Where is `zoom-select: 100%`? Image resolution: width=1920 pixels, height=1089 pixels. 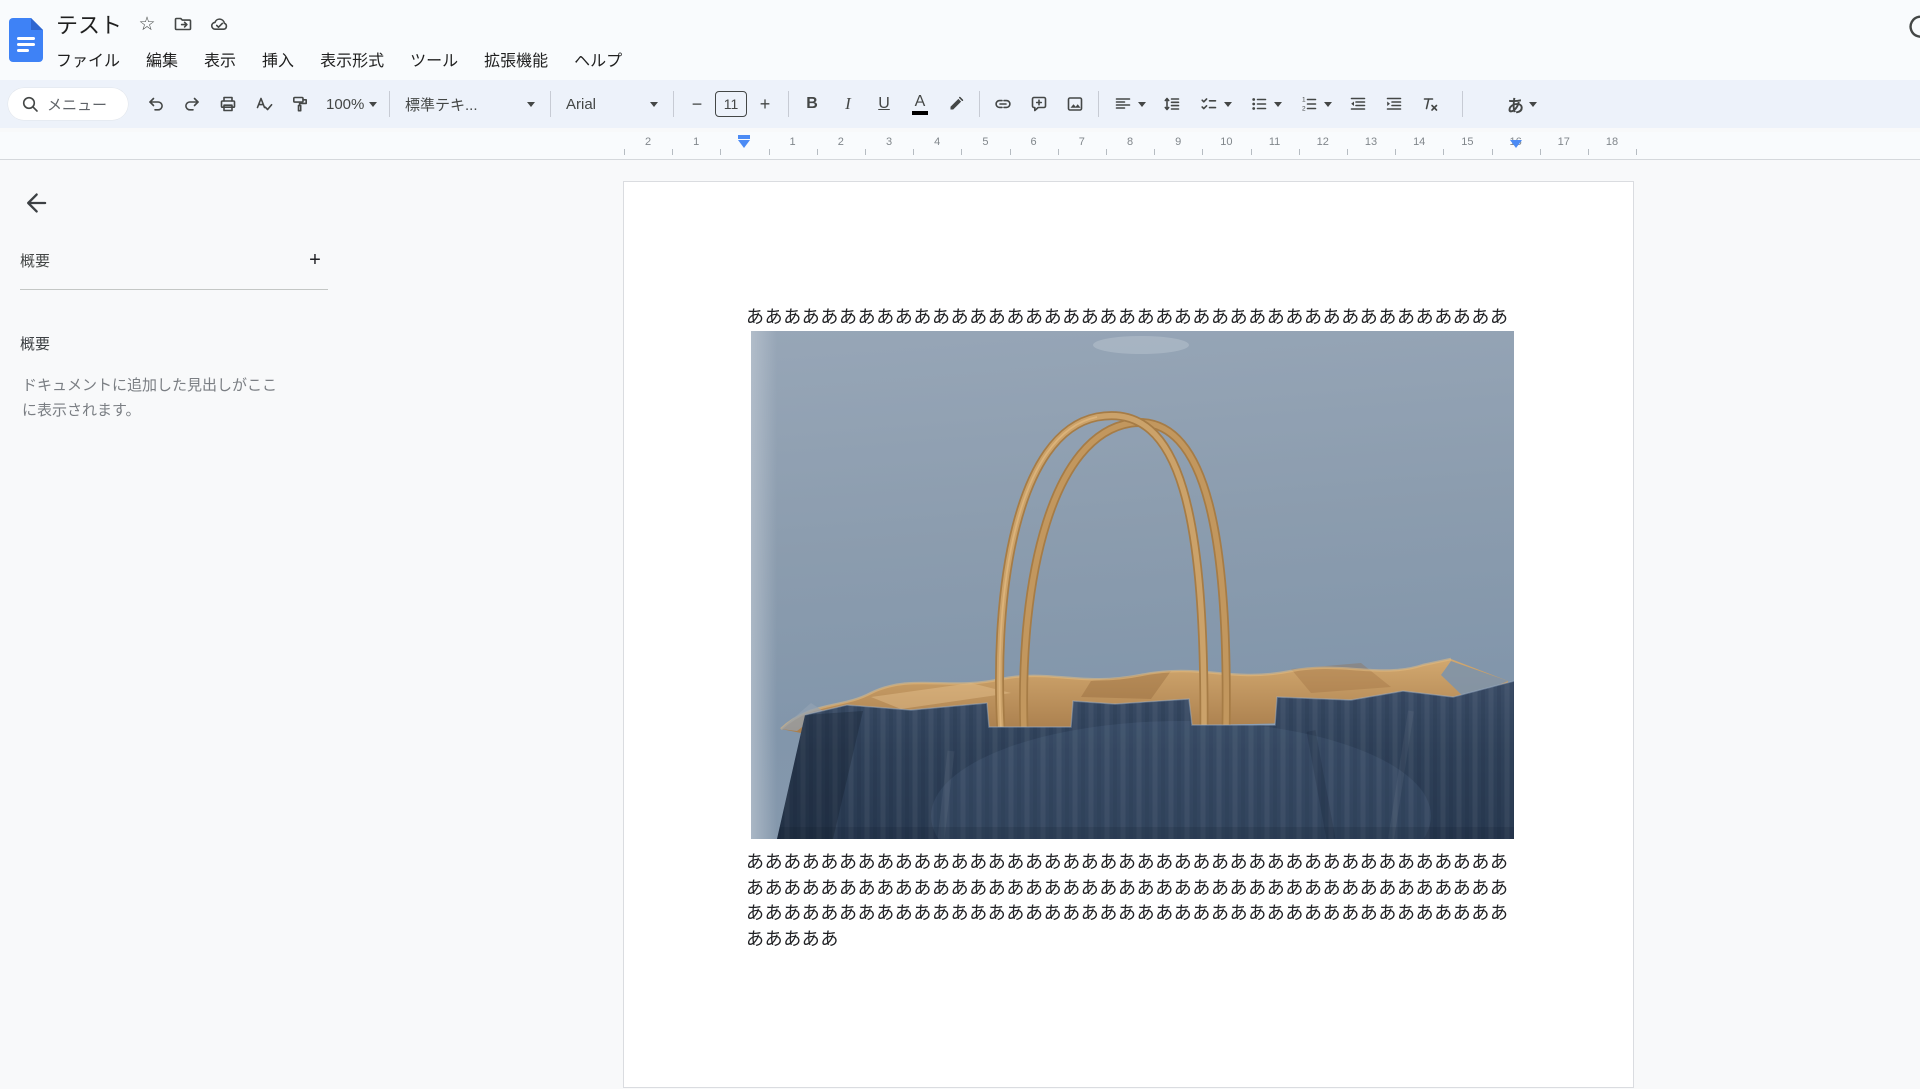
zoom-select: 100% is located at coordinates (351, 104).